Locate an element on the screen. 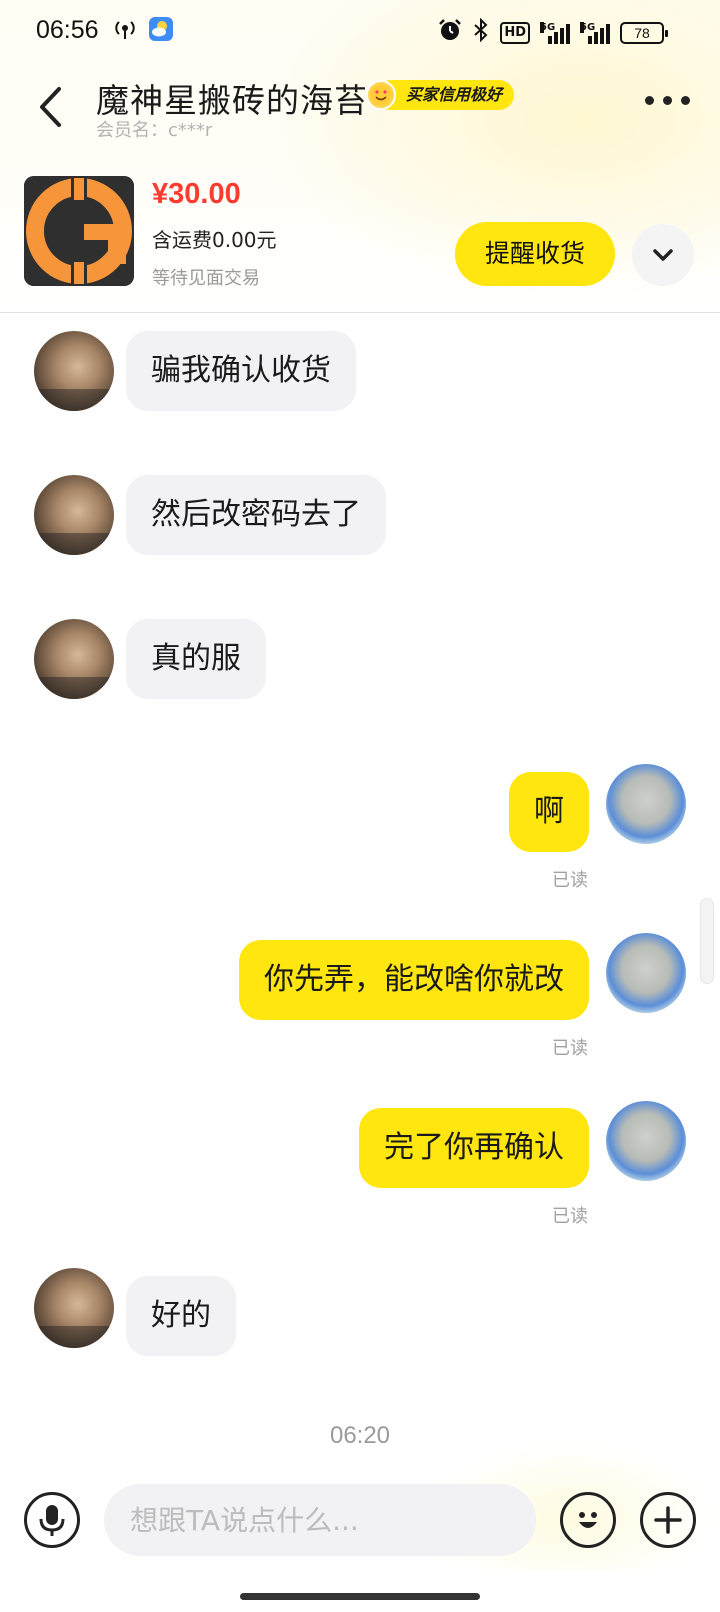 The image size is (720, 1612). chevron-left-icon is located at coordinates (50, 107).